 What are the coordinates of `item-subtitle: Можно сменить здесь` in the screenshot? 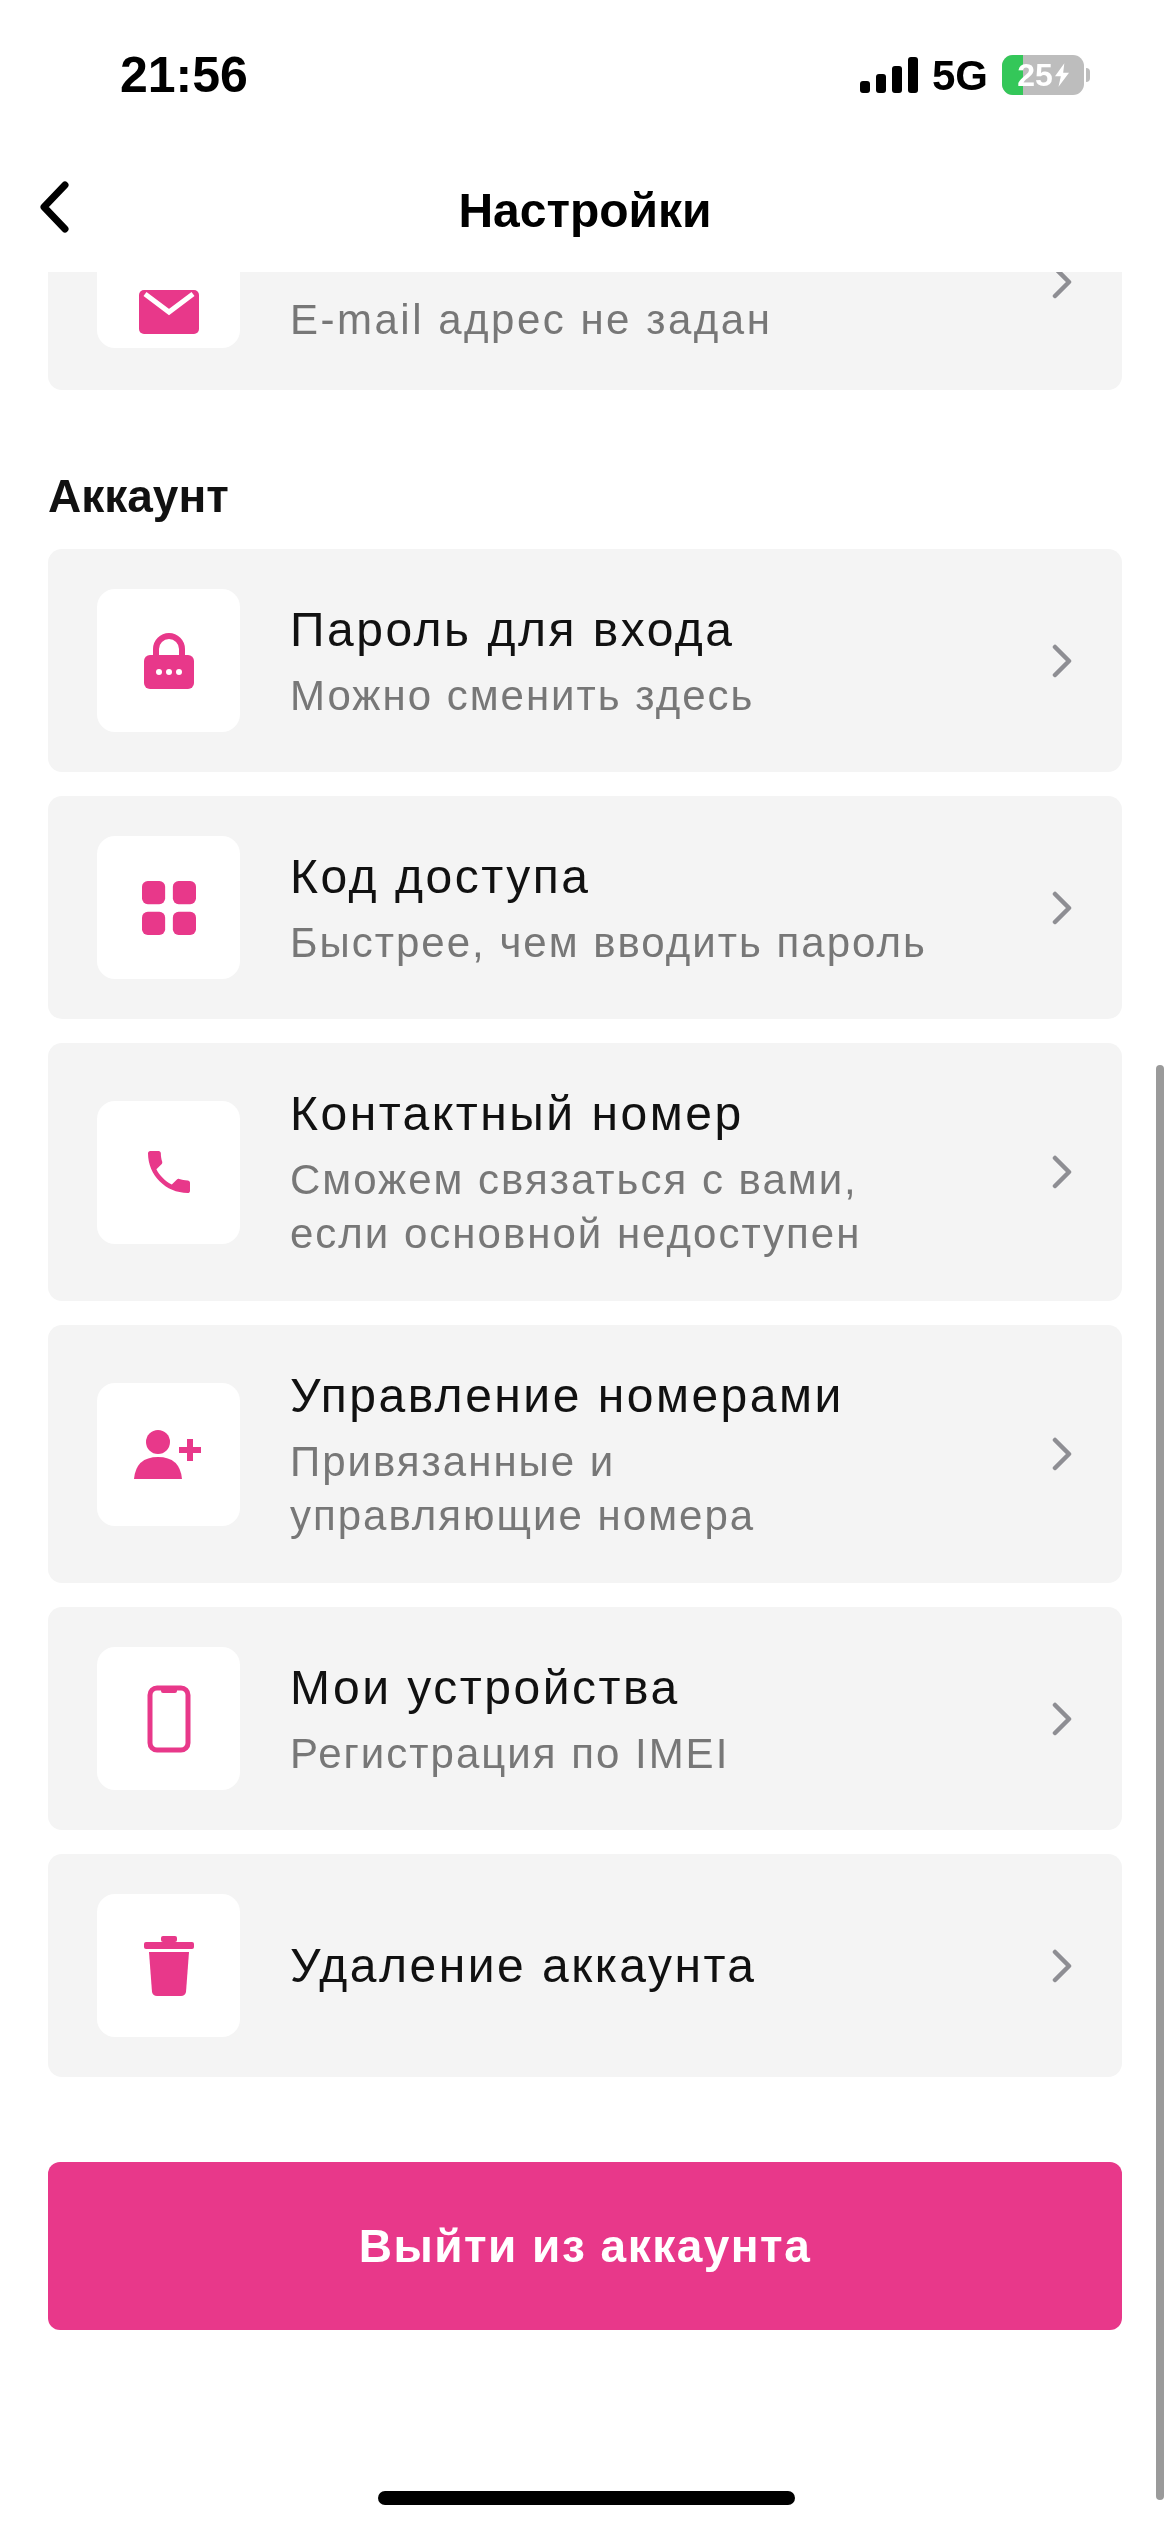 It's located at (523, 695).